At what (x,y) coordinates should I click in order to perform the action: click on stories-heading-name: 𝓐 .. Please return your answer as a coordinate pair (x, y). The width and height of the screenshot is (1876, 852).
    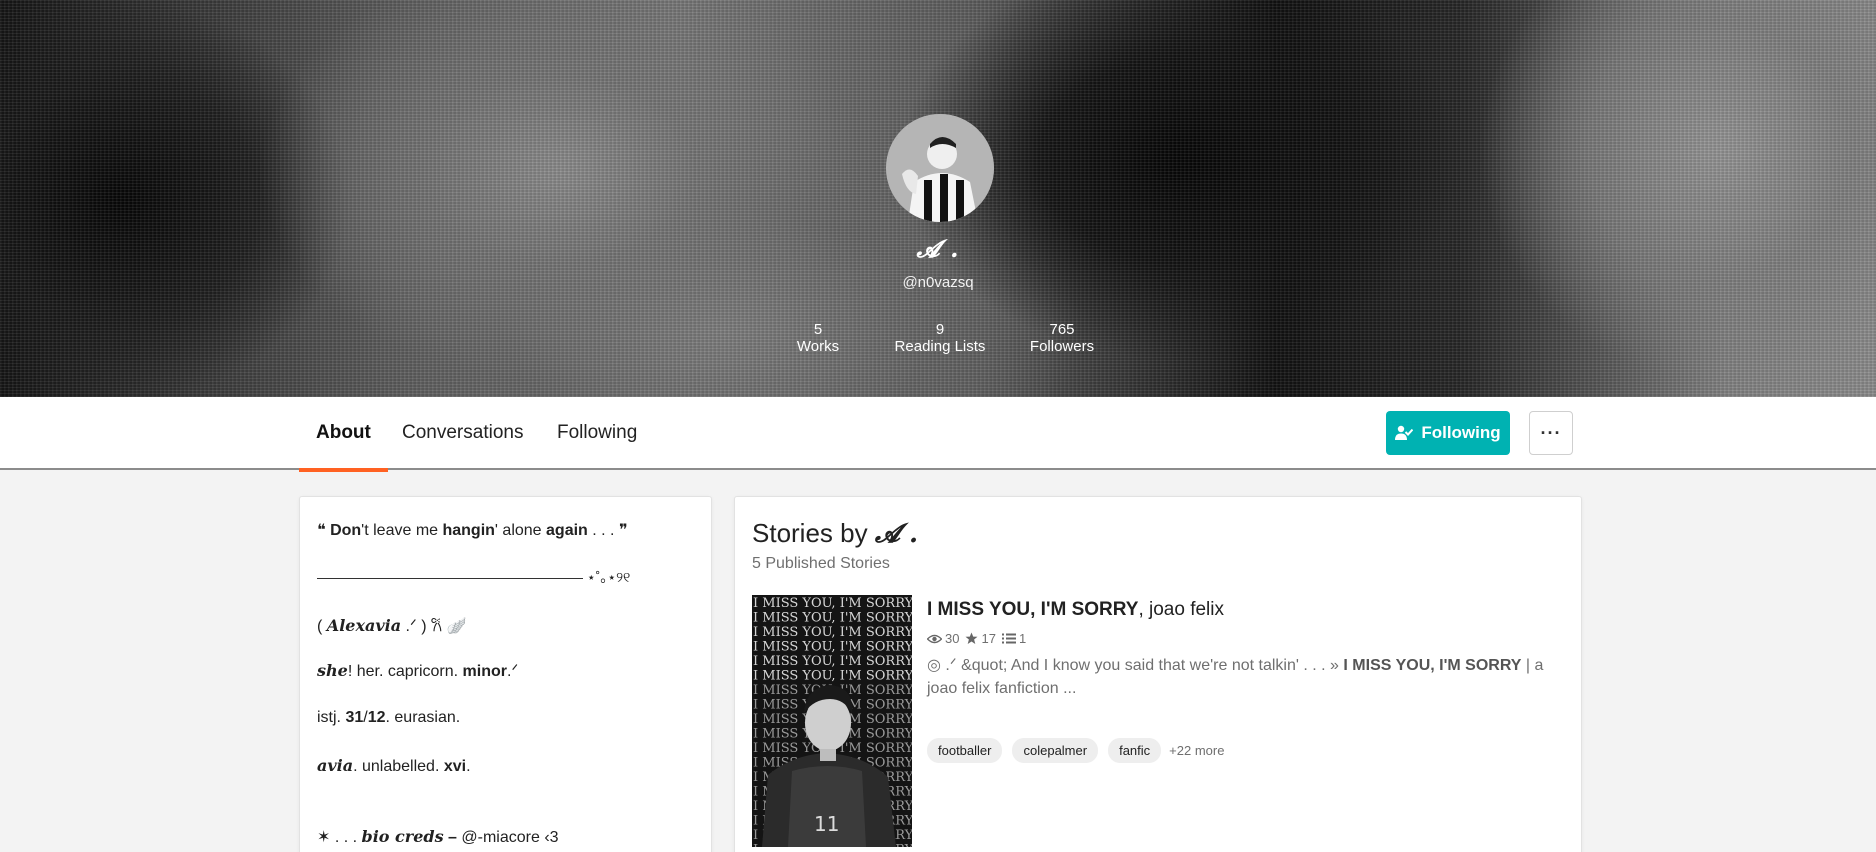
    Looking at the image, I should click on (896, 534).